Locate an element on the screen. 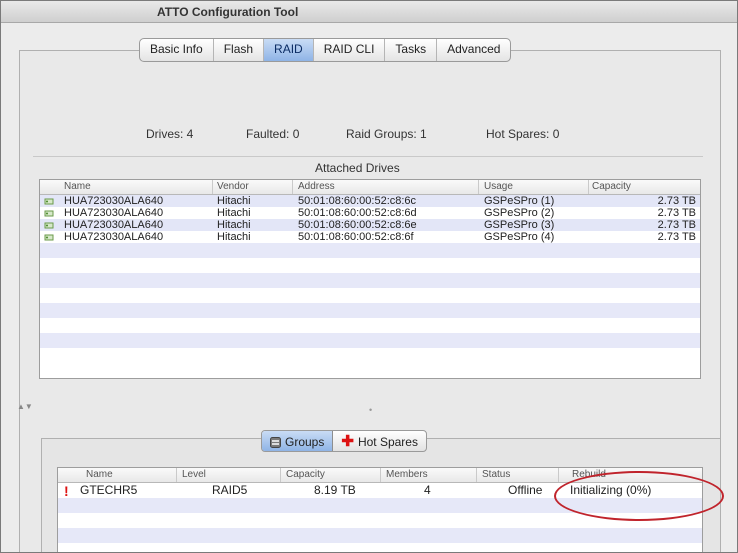 This screenshot has width=738, height=553. splitter-handle: ▲▼ is located at coordinates (25, 406).